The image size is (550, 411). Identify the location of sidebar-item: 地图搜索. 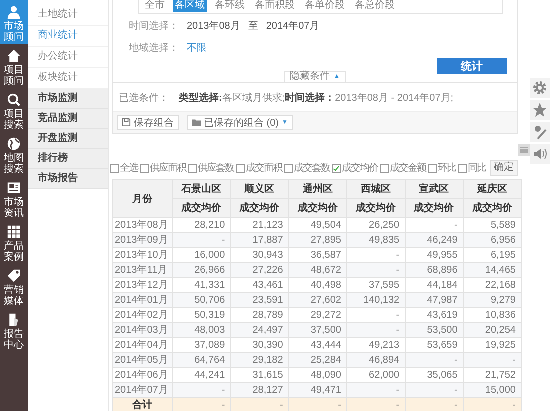
(14, 154).